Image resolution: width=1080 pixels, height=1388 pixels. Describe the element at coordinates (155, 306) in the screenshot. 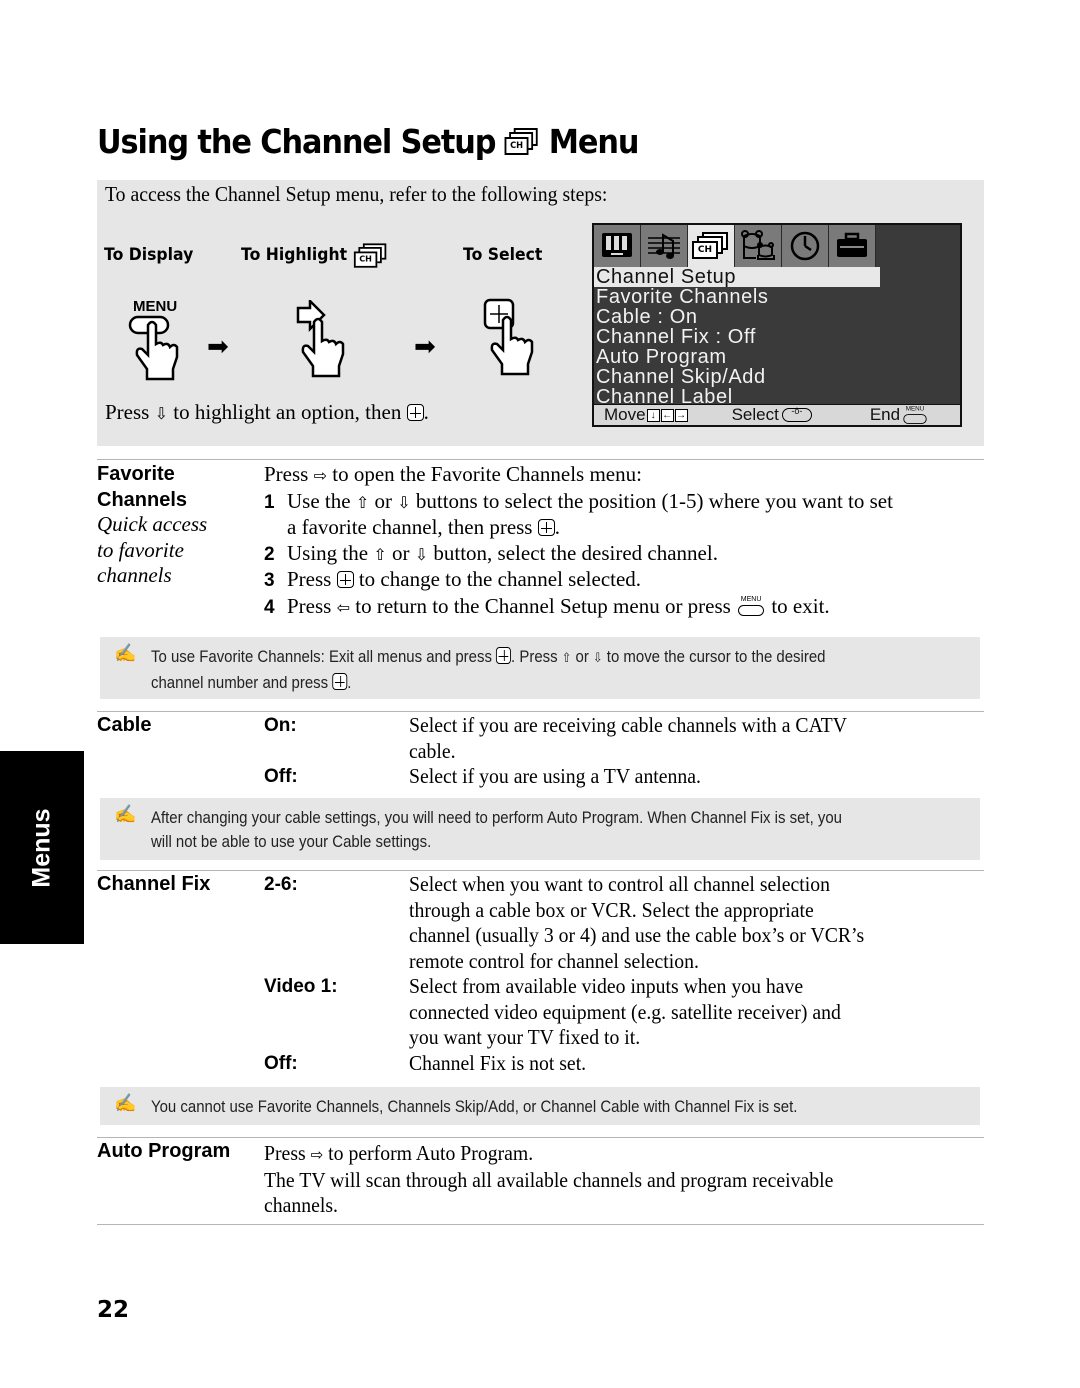

I see `menu-button-label: MENU` at that location.